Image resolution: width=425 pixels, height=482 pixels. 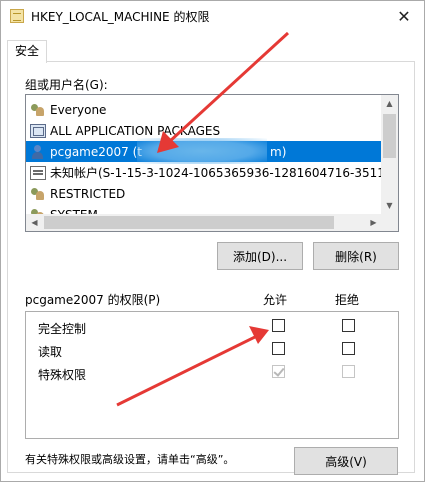 What do you see at coordinates (93, 300) in the screenshot?
I see `permissions-title: pcgame2007 的权限(P)` at bounding box center [93, 300].